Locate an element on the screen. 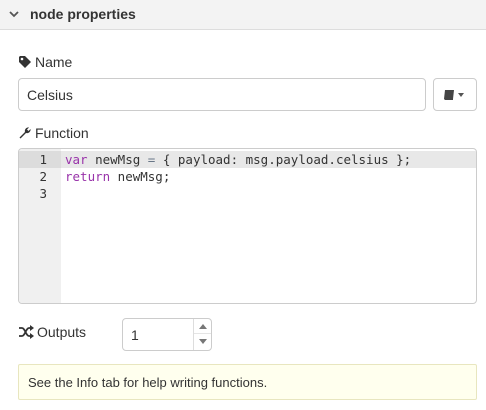 This screenshot has width=486, height=410. outputs-label-row: Outputs is located at coordinates (52, 332).